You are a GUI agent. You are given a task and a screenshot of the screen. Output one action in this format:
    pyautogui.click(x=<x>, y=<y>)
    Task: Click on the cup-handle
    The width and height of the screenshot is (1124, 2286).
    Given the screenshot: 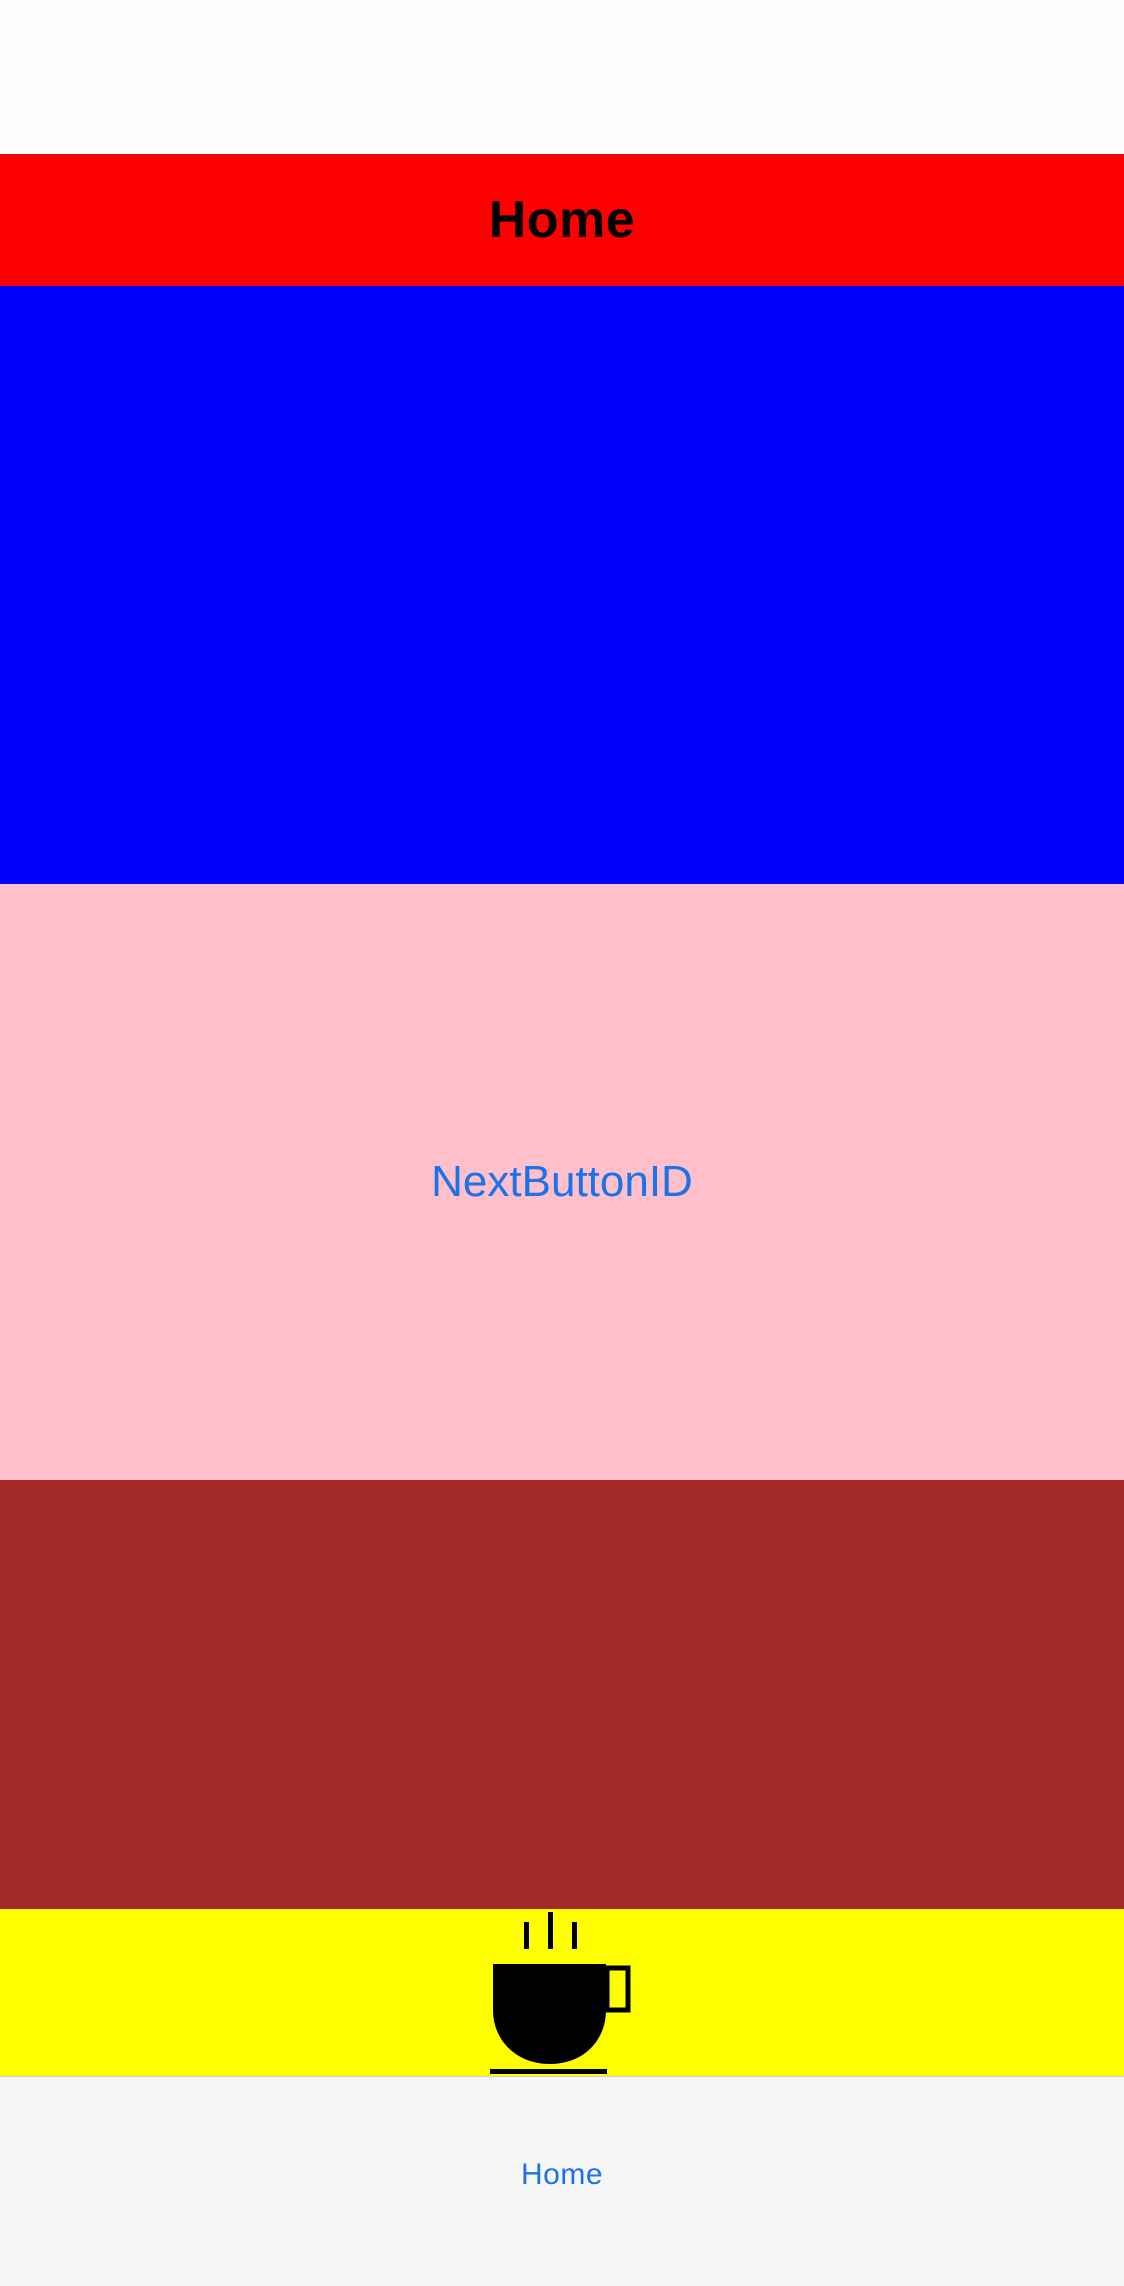 What is the action you would take?
    pyautogui.click(x=617, y=1989)
    